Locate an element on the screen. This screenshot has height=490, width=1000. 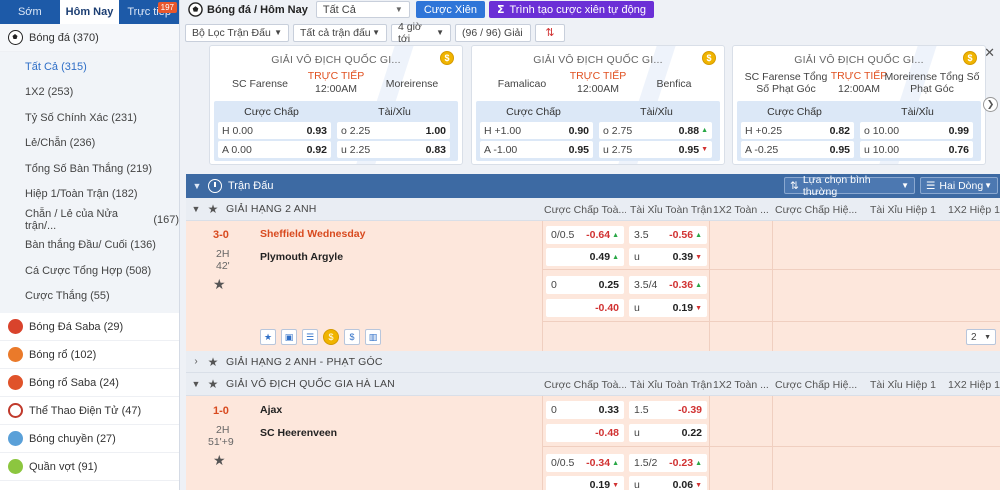
odds-cell: A -1.00 0.95 is located at coordinates (536, 149).